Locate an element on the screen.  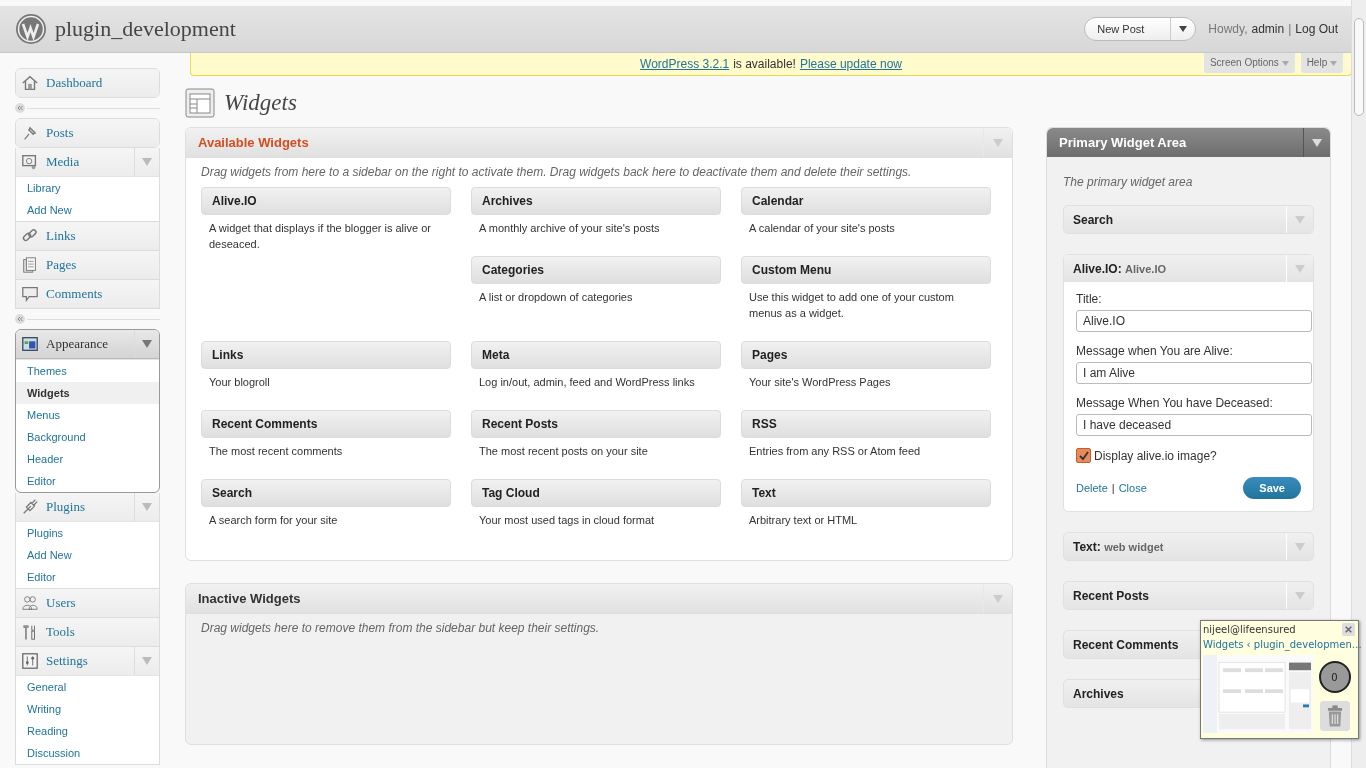
menu-item: Users is located at coordinates (87, 603).